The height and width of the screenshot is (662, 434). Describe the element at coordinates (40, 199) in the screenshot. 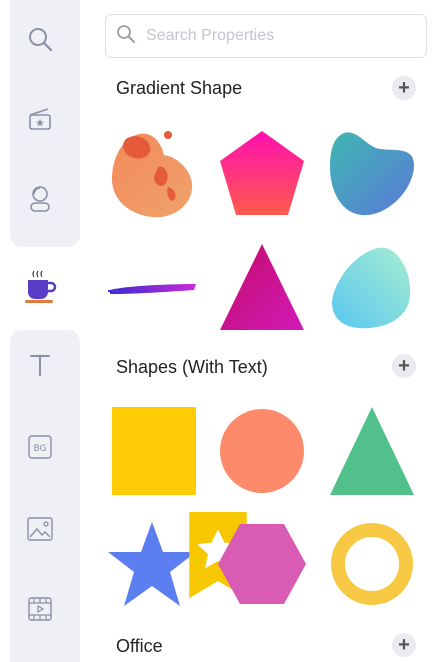

I see `character-icon` at that location.